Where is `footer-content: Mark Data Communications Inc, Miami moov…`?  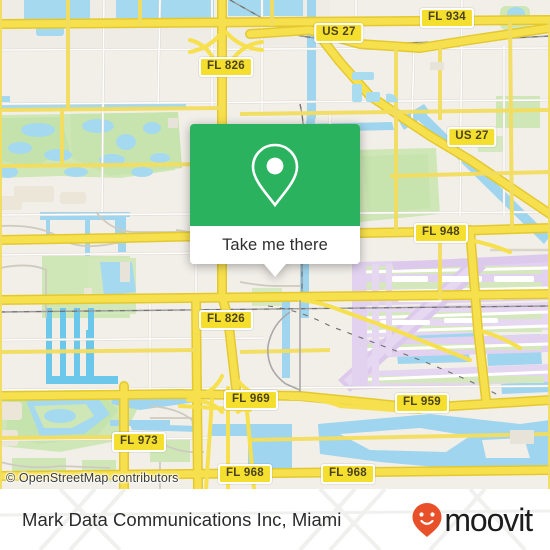
footer-content: Mark Data Communications Inc, Miami moov… is located at coordinates (275, 519).